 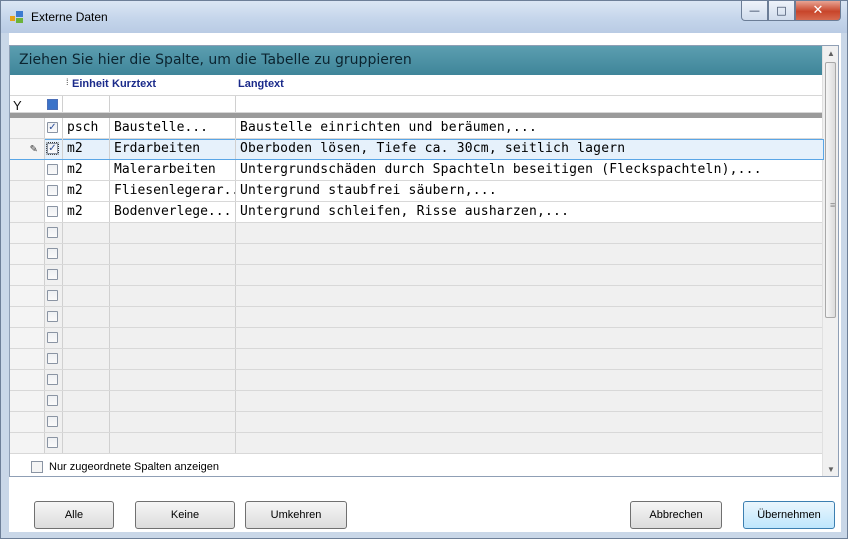 What do you see at coordinates (24, 105) in the screenshot?
I see `filter-icon: Y` at bounding box center [24, 105].